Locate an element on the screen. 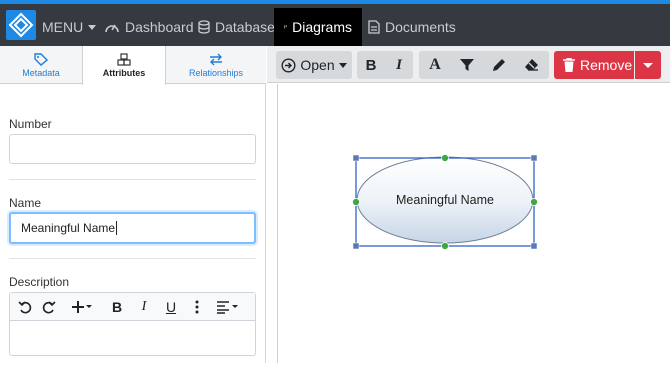  tab-attributes: Attributes is located at coordinates (124, 65).